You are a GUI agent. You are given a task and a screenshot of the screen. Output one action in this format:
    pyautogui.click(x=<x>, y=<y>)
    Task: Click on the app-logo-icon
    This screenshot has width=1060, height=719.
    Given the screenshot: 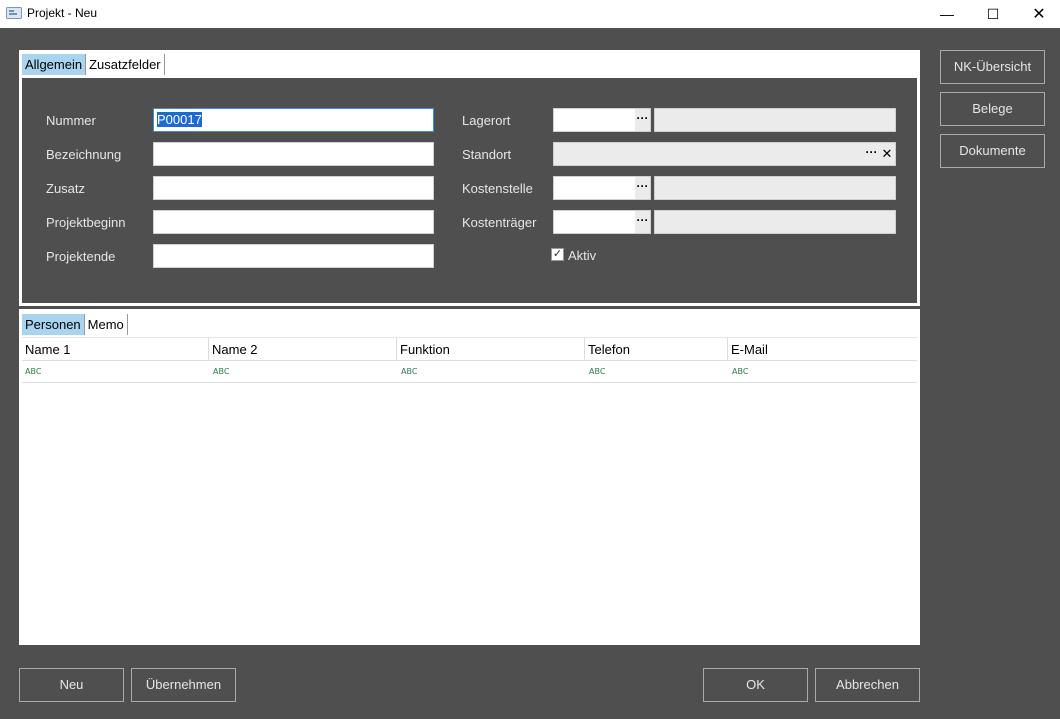 What is the action you would take?
    pyautogui.click(x=14, y=13)
    